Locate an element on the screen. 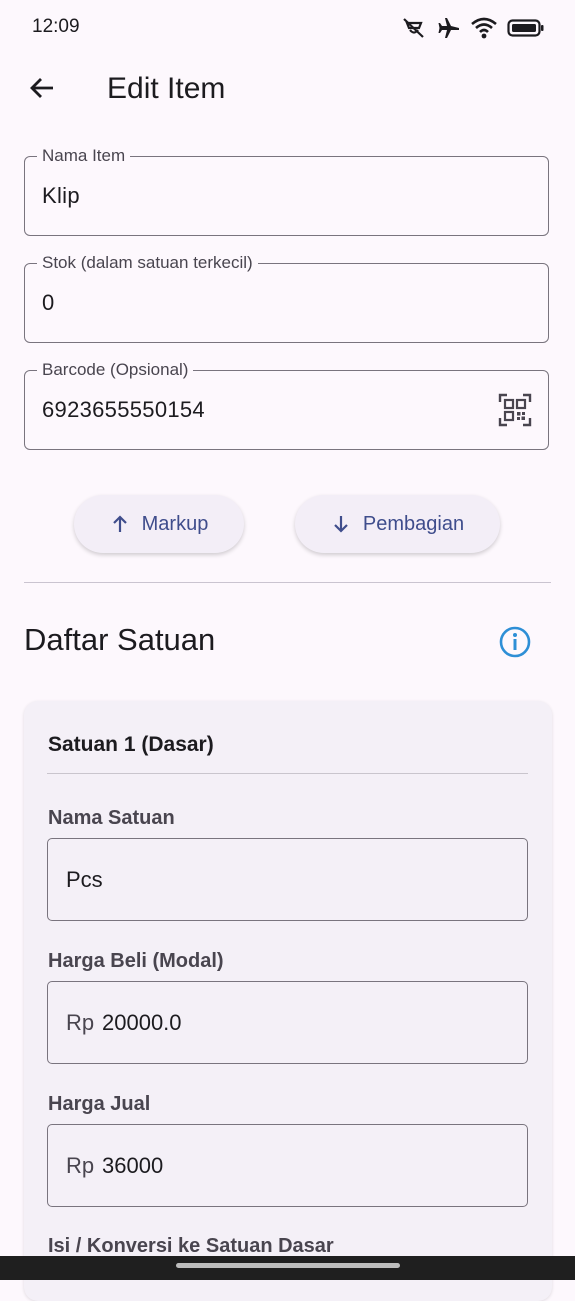  status-icons is located at coordinates (473, 28).